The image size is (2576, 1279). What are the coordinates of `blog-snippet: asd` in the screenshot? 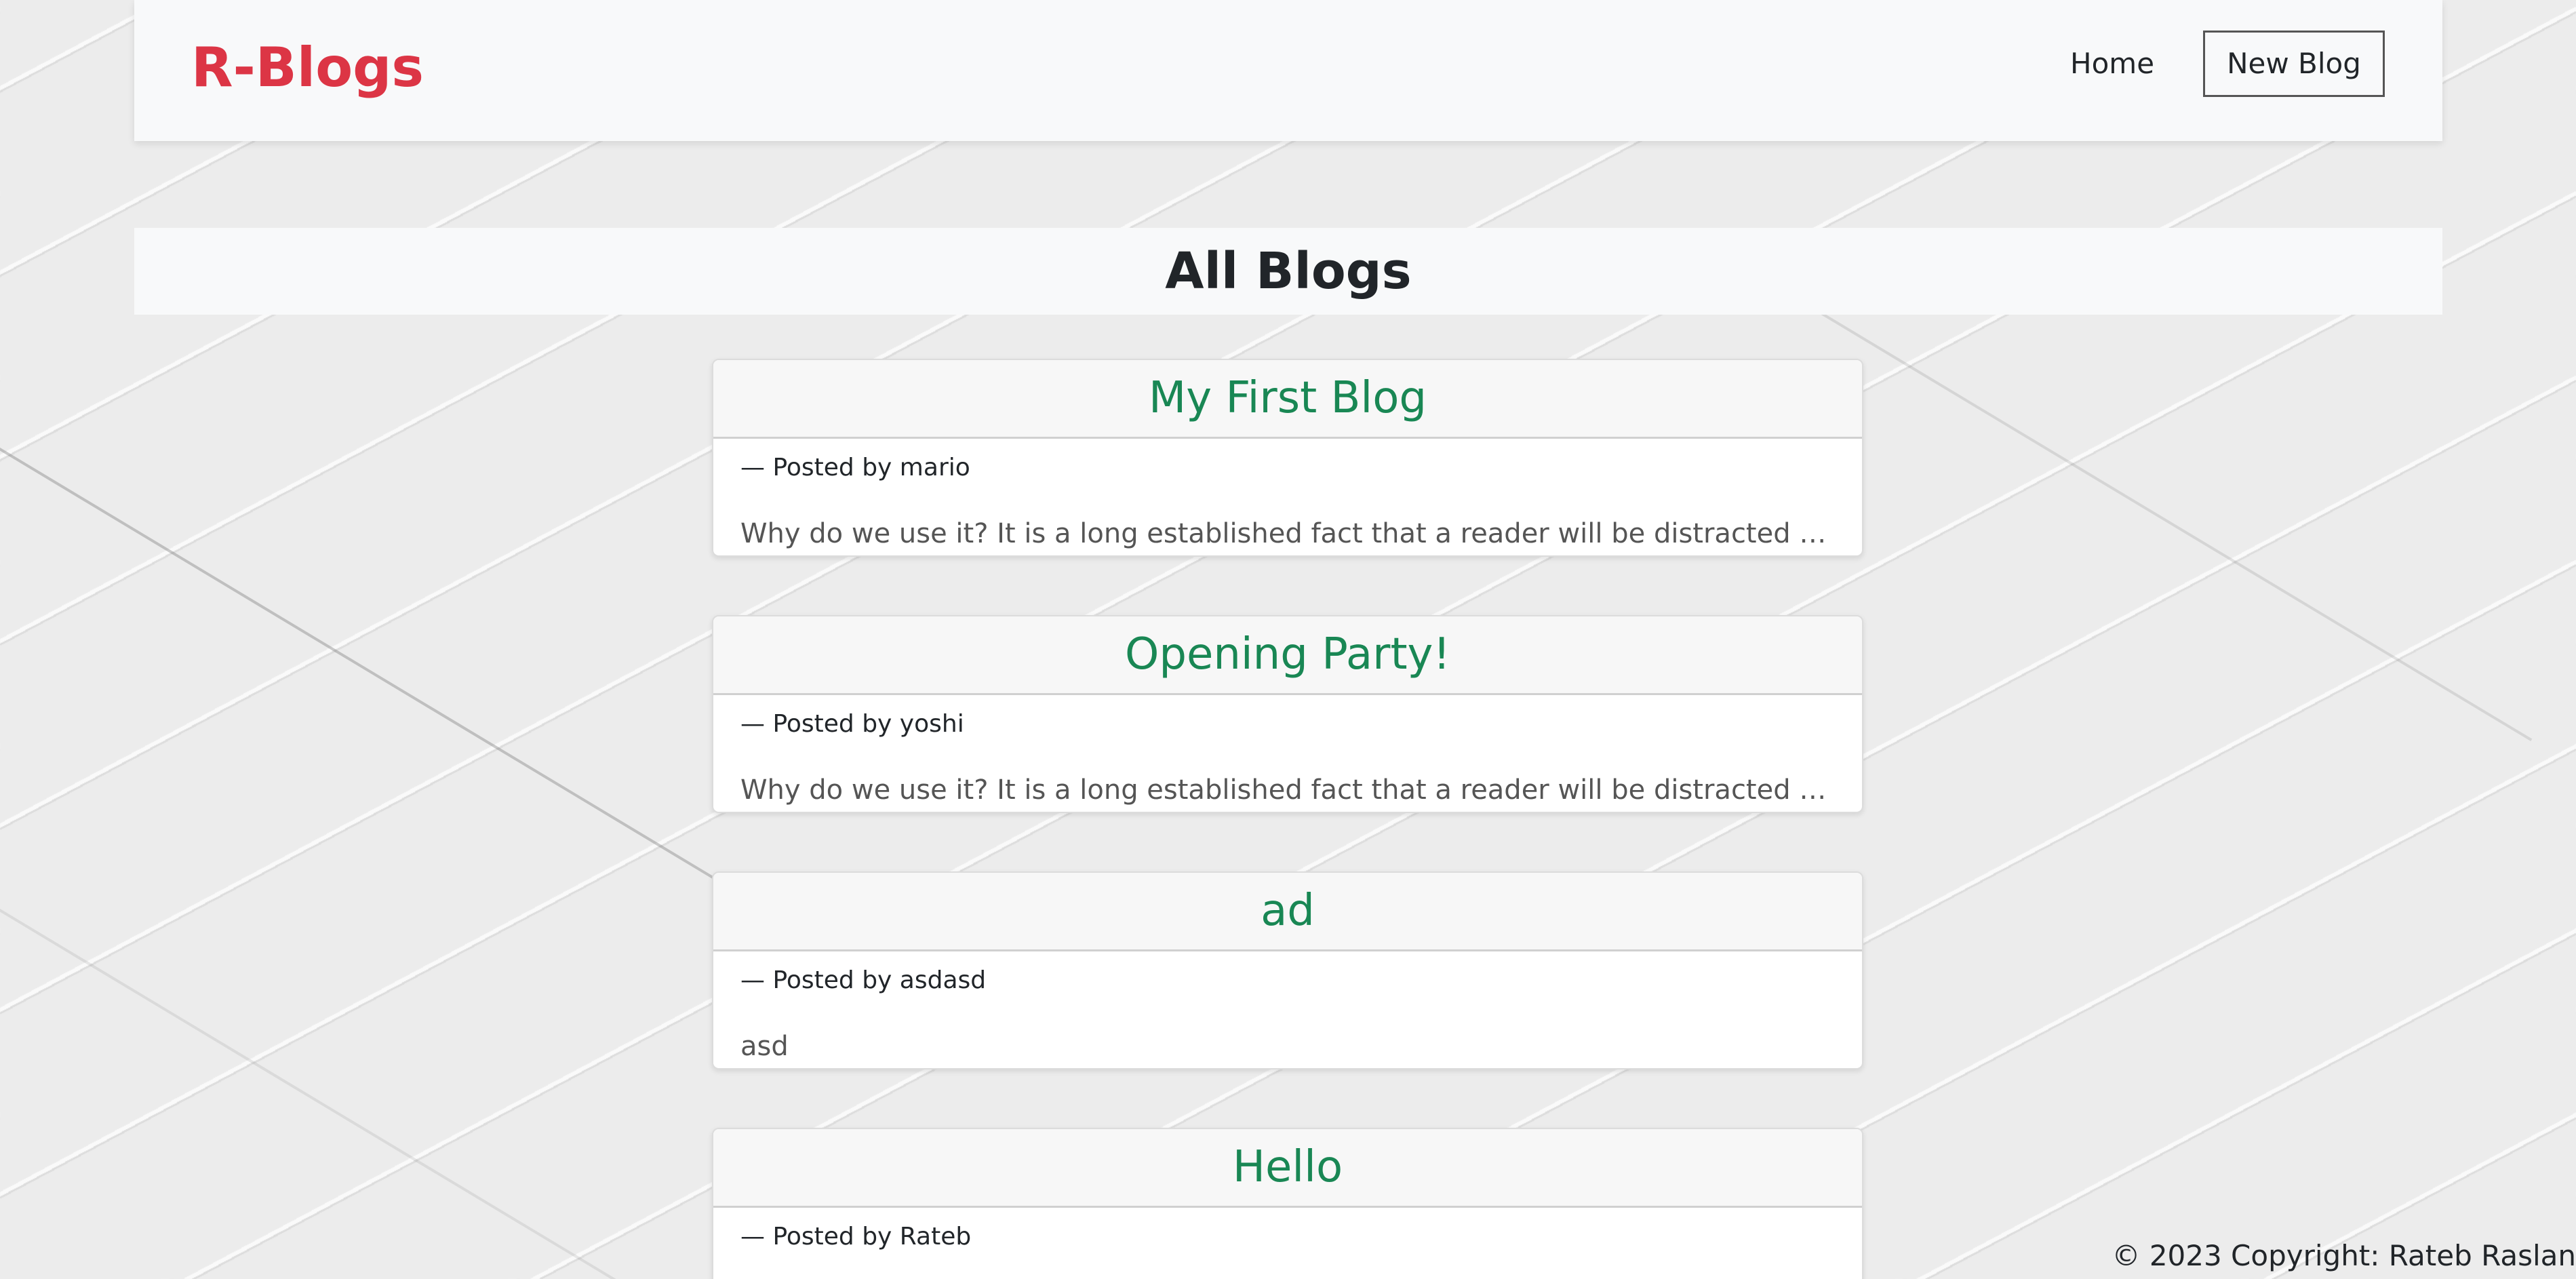 It's located at (764, 1046).